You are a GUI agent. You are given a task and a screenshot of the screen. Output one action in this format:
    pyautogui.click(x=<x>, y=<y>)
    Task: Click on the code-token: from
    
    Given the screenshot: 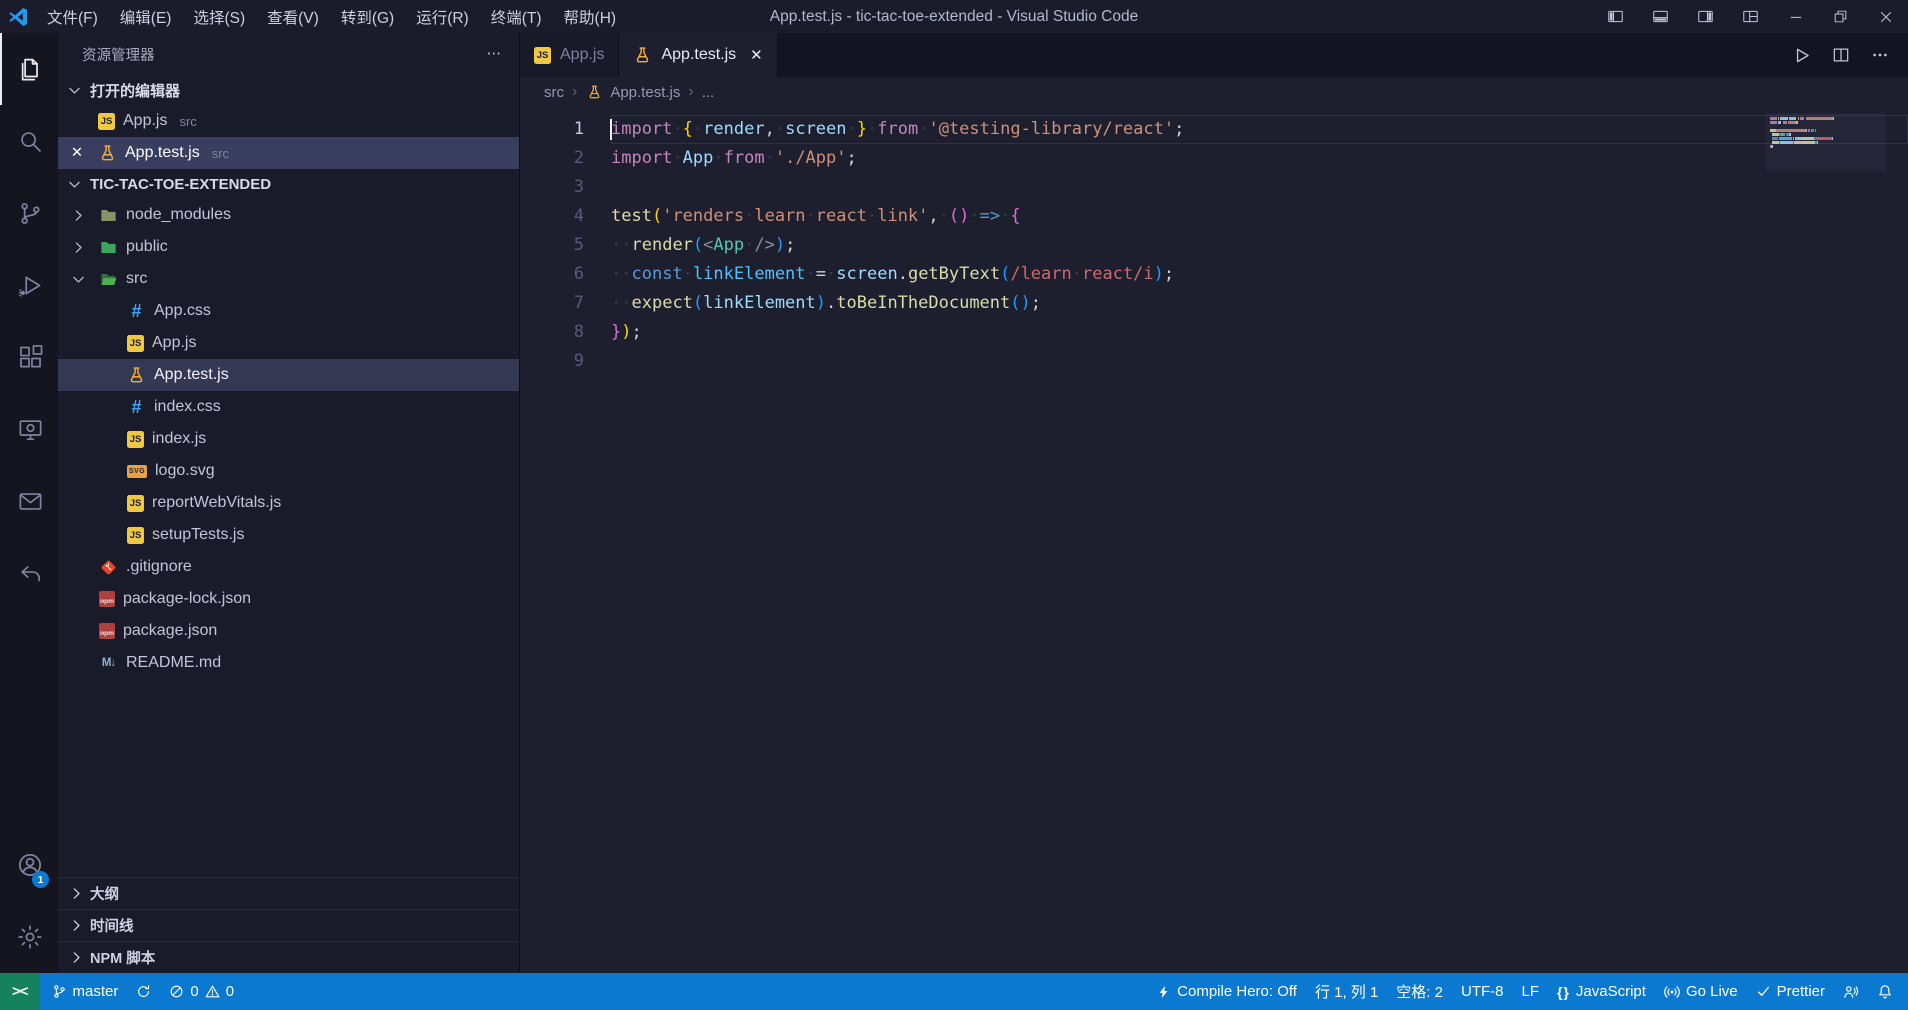 What is the action you would take?
    pyautogui.click(x=744, y=158)
    